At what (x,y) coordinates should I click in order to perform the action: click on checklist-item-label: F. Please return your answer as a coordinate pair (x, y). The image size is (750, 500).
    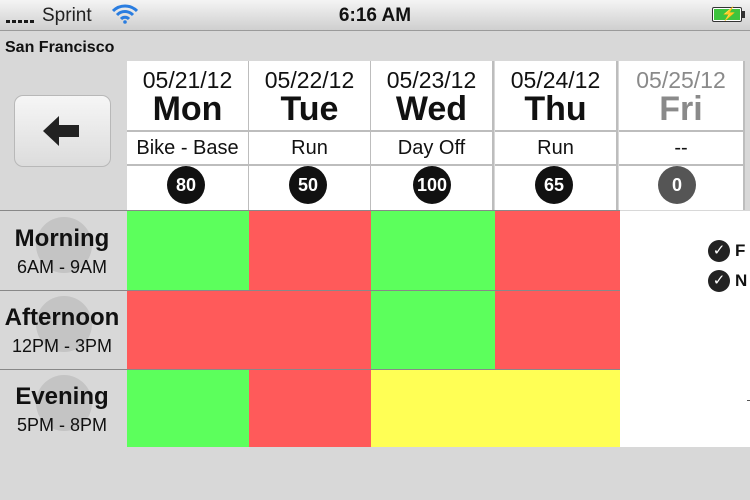
    Looking at the image, I should click on (740, 250).